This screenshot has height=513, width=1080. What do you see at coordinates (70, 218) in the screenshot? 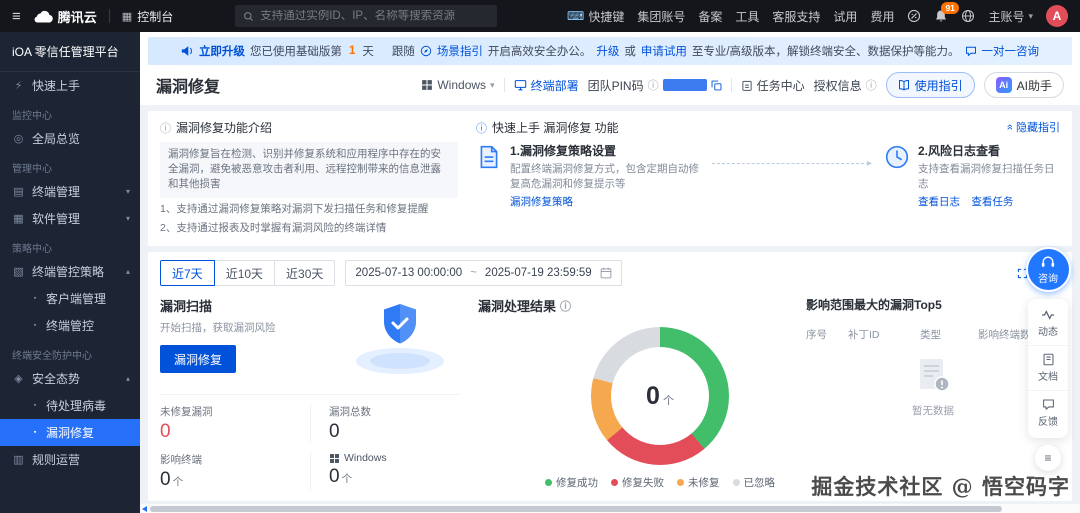
I see `sidebar-item-software-management: ▦ 软件管理 ▾` at bounding box center [70, 218].